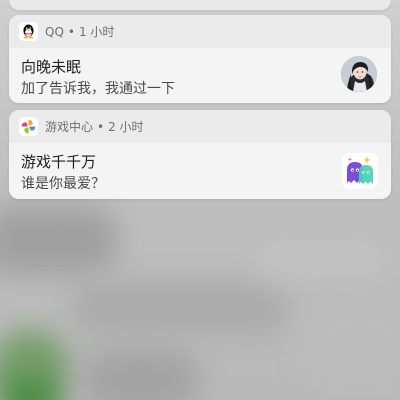 The width and height of the screenshot is (400, 400). What do you see at coordinates (69, 127) in the screenshot?
I see `app-name: 游戏中心` at bounding box center [69, 127].